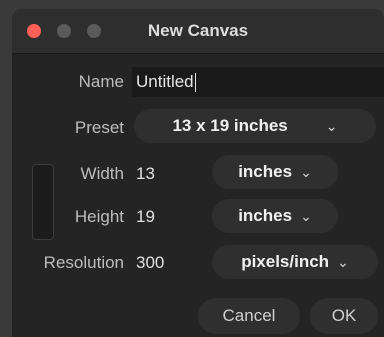  Describe the element at coordinates (145, 174) in the screenshot. I see `width-field: 13` at that location.